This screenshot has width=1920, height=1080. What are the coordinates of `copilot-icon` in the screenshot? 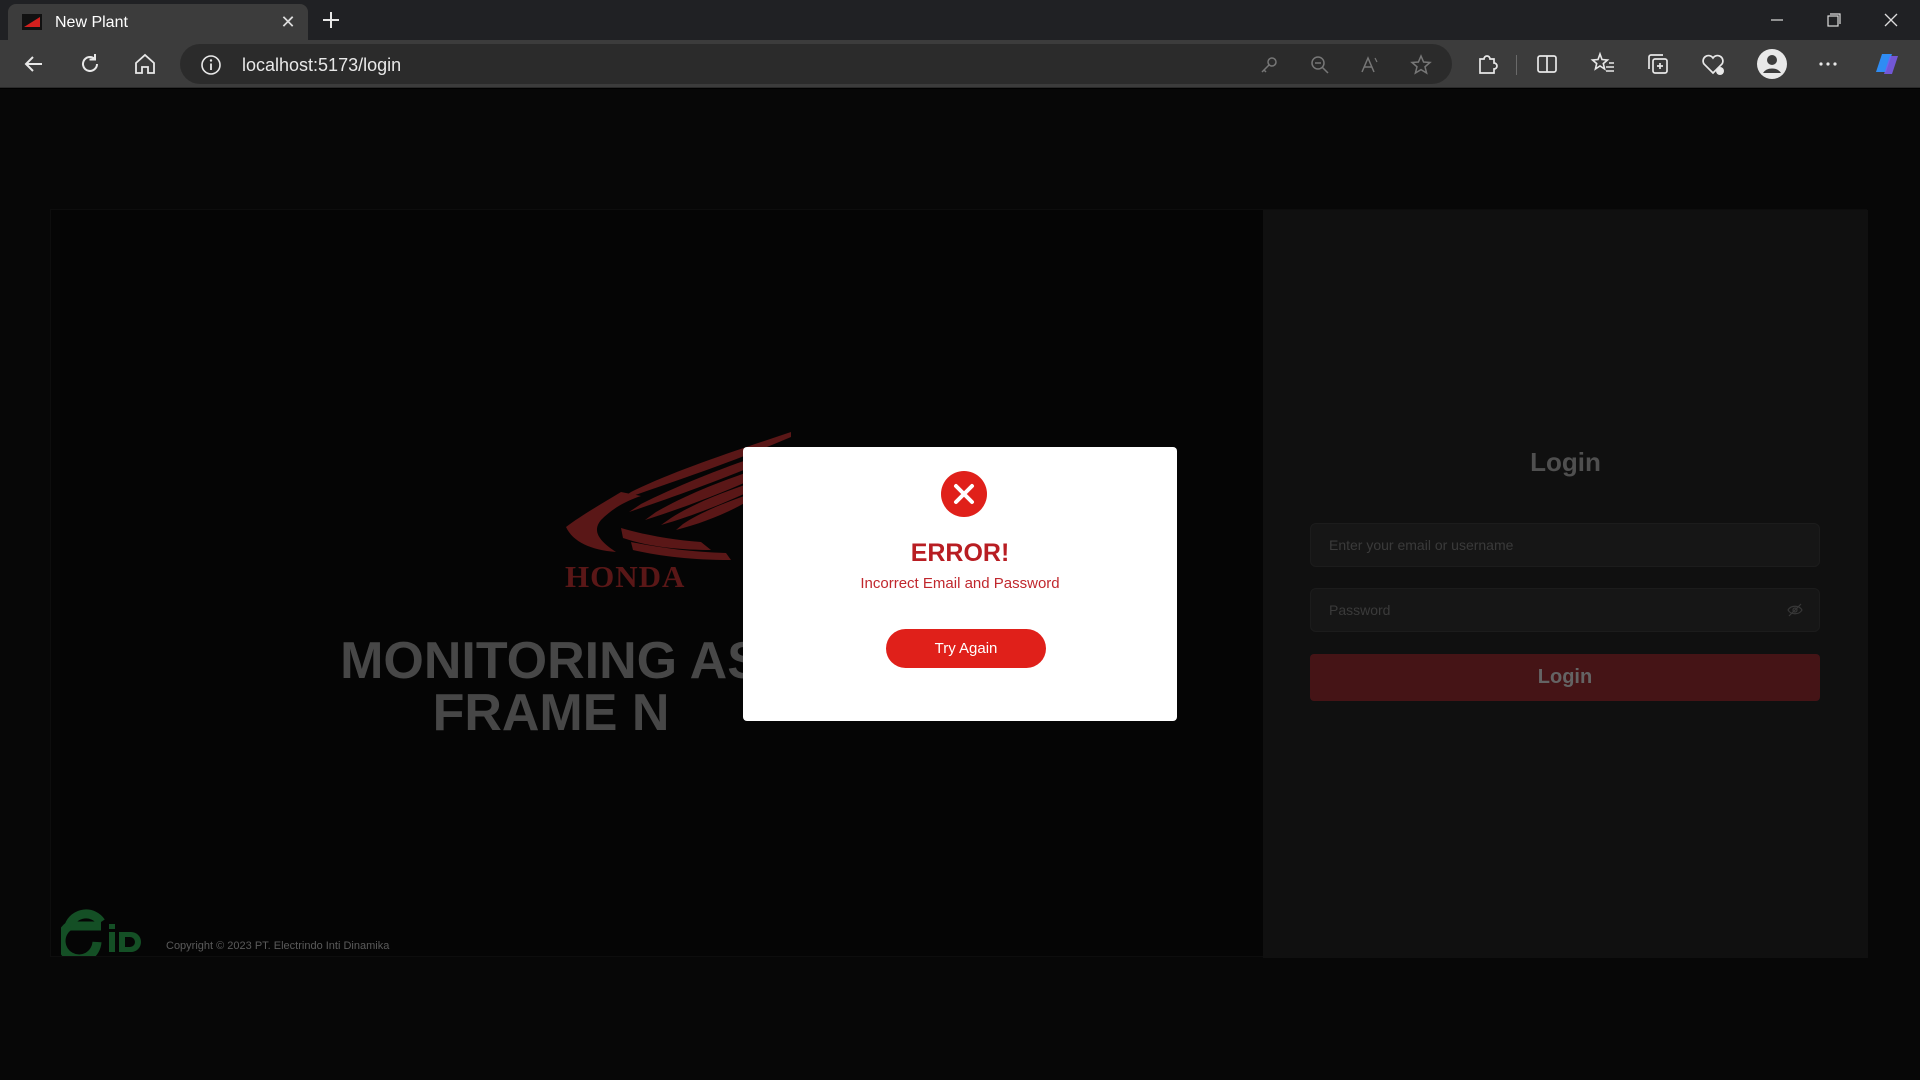 It's located at (1886, 64).